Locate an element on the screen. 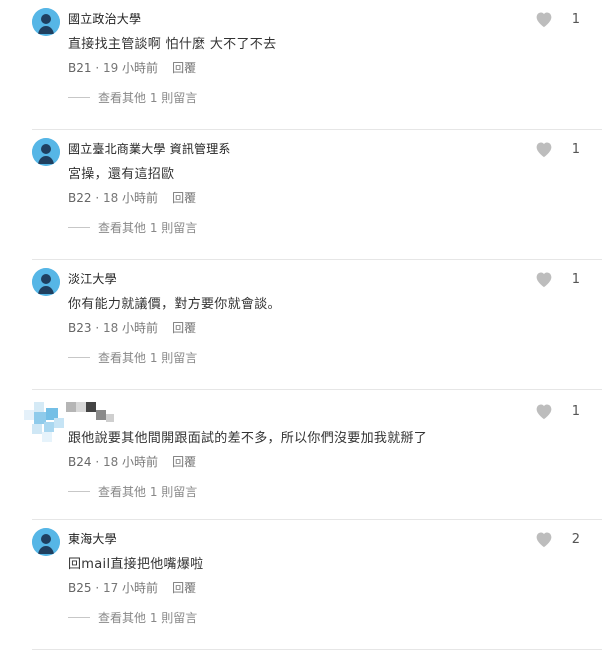  comment-meta: B23 · 18 小時前 回覆 is located at coordinates (132, 327).